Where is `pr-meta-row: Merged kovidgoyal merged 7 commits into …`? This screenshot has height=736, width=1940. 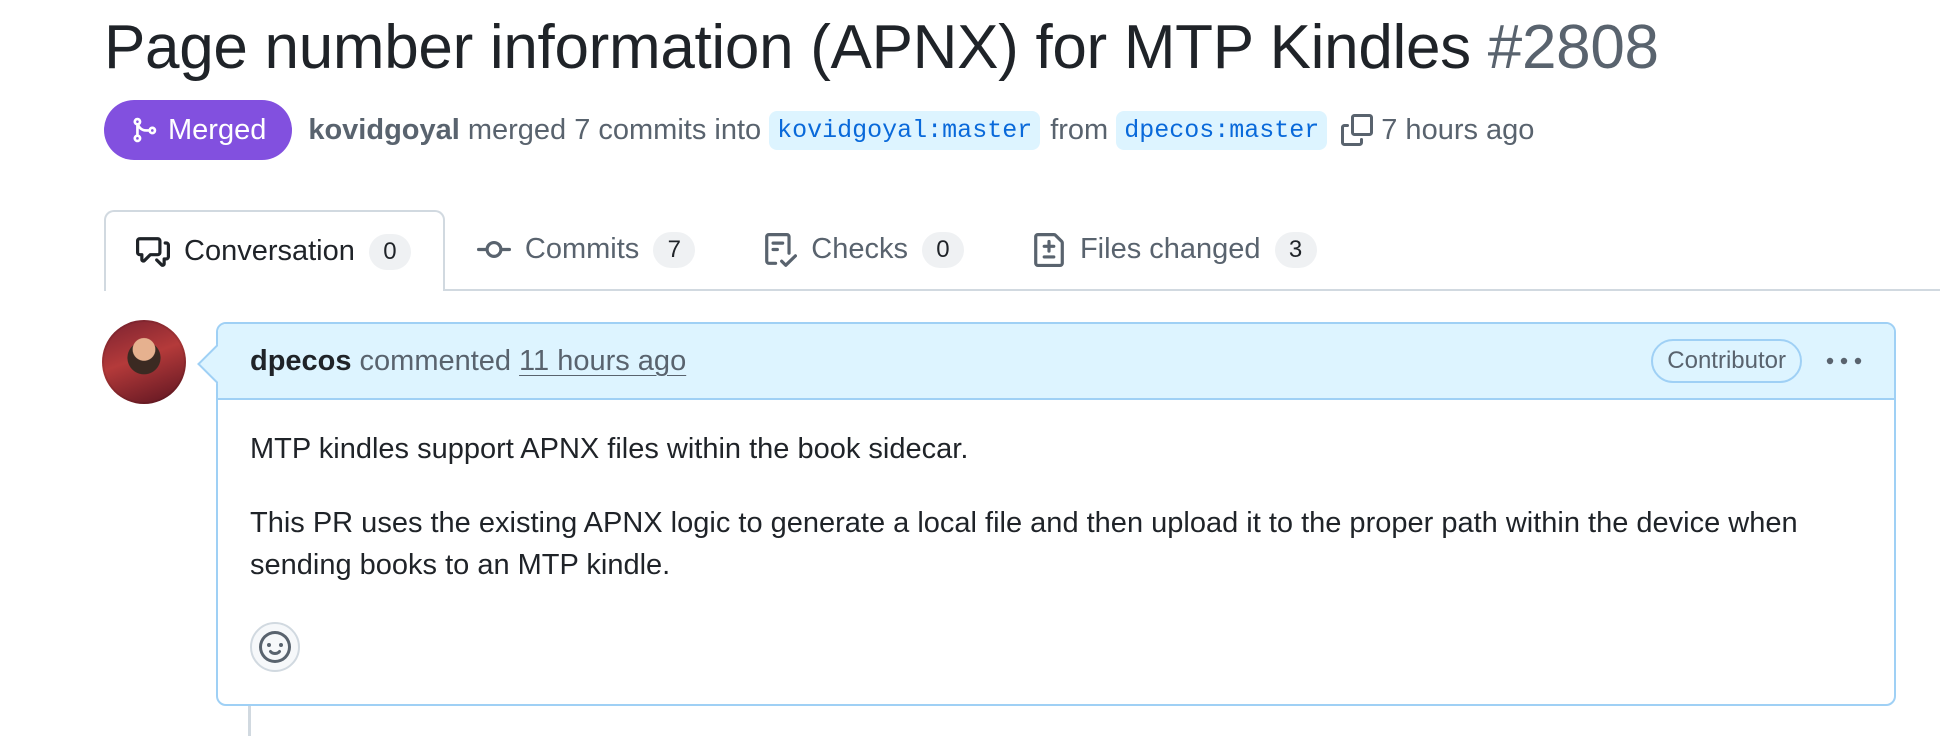 pr-meta-row: Merged kovidgoyal merged 7 commits into … is located at coordinates (823, 130).